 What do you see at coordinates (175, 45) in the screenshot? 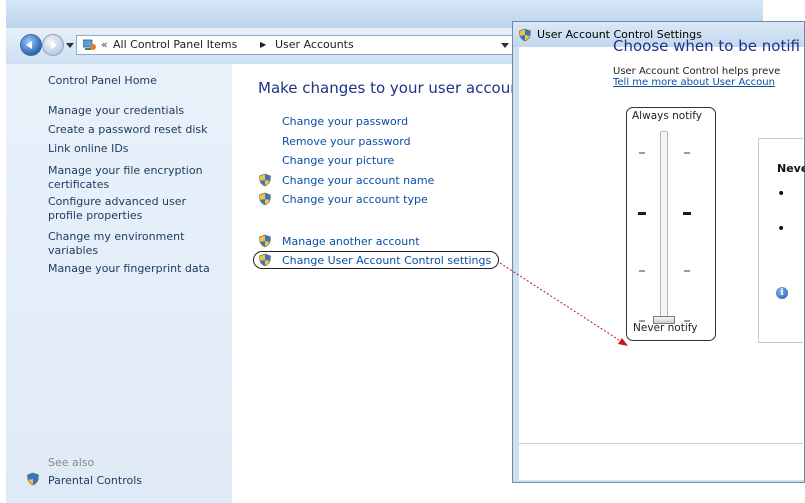
I see `breadcrumb-all-control-panel-items: All Control Panel Items` at bounding box center [175, 45].